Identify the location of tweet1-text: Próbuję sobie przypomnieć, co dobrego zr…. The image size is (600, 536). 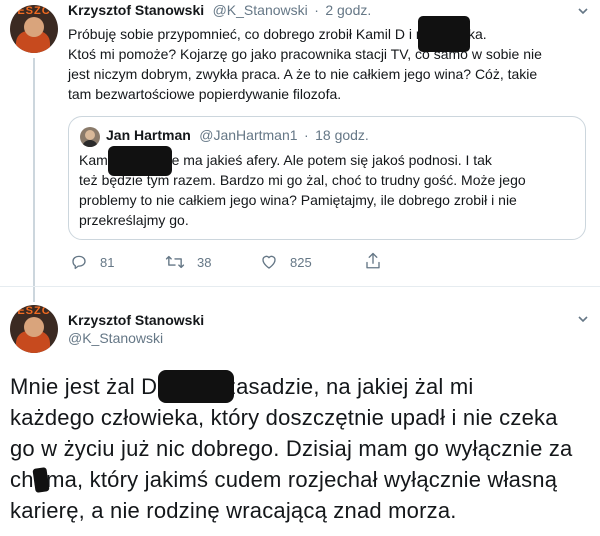
(330, 64).